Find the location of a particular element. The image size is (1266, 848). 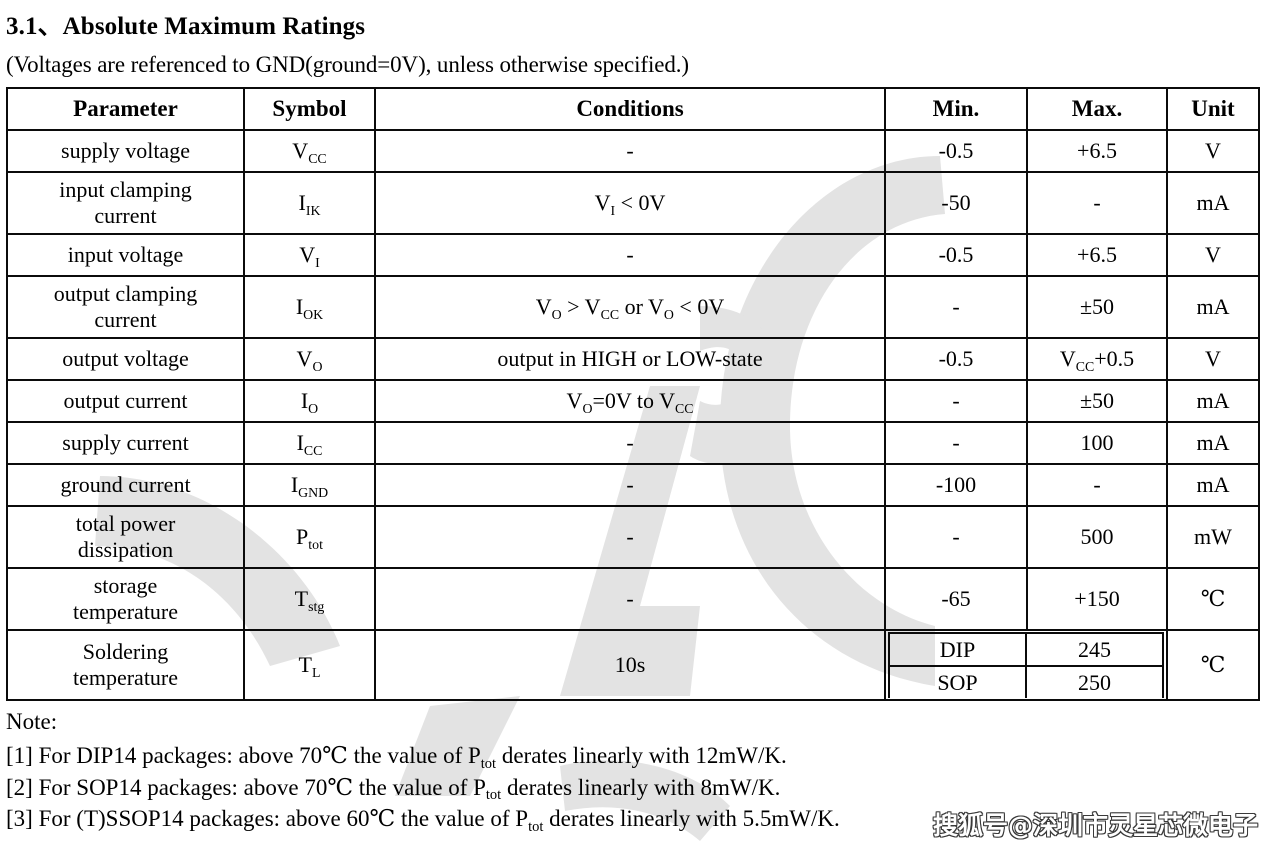

package-subtable: DIP 245 SOP 250 is located at coordinates (1026, 665).